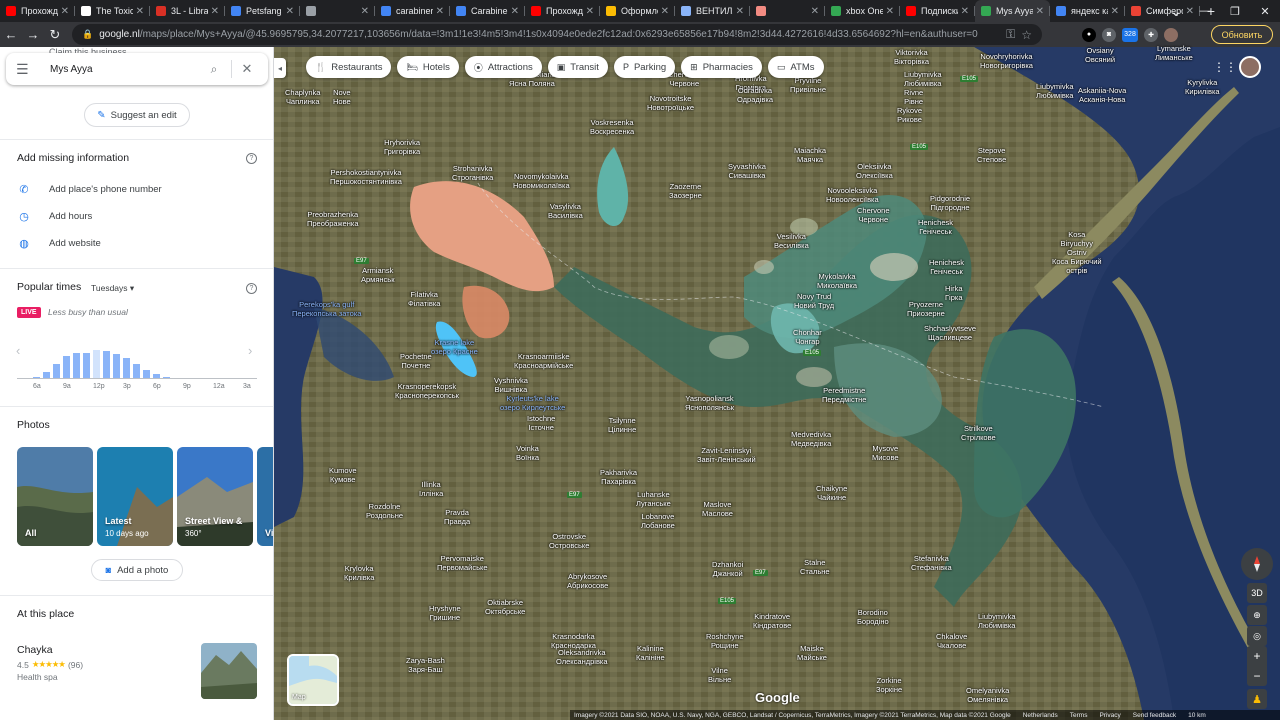 This screenshot has width=1280, height=720. What do you see at coordinates (1102, 95) in the screenshot?
I see `place-label: Askaniia-Nova Асканія-Нова` at bounding box center [1102, 95].